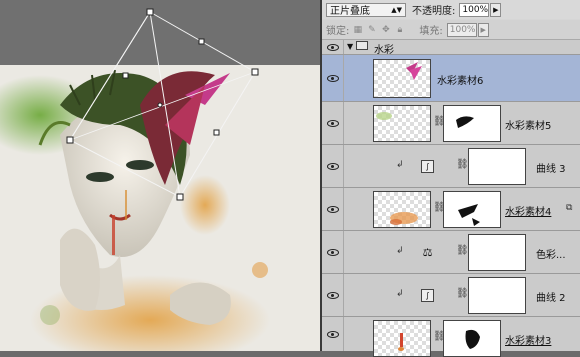 This screenshot has width=580, height=357. I want to click on lock-image-pixels-icon: ✎, so click(371, 29).